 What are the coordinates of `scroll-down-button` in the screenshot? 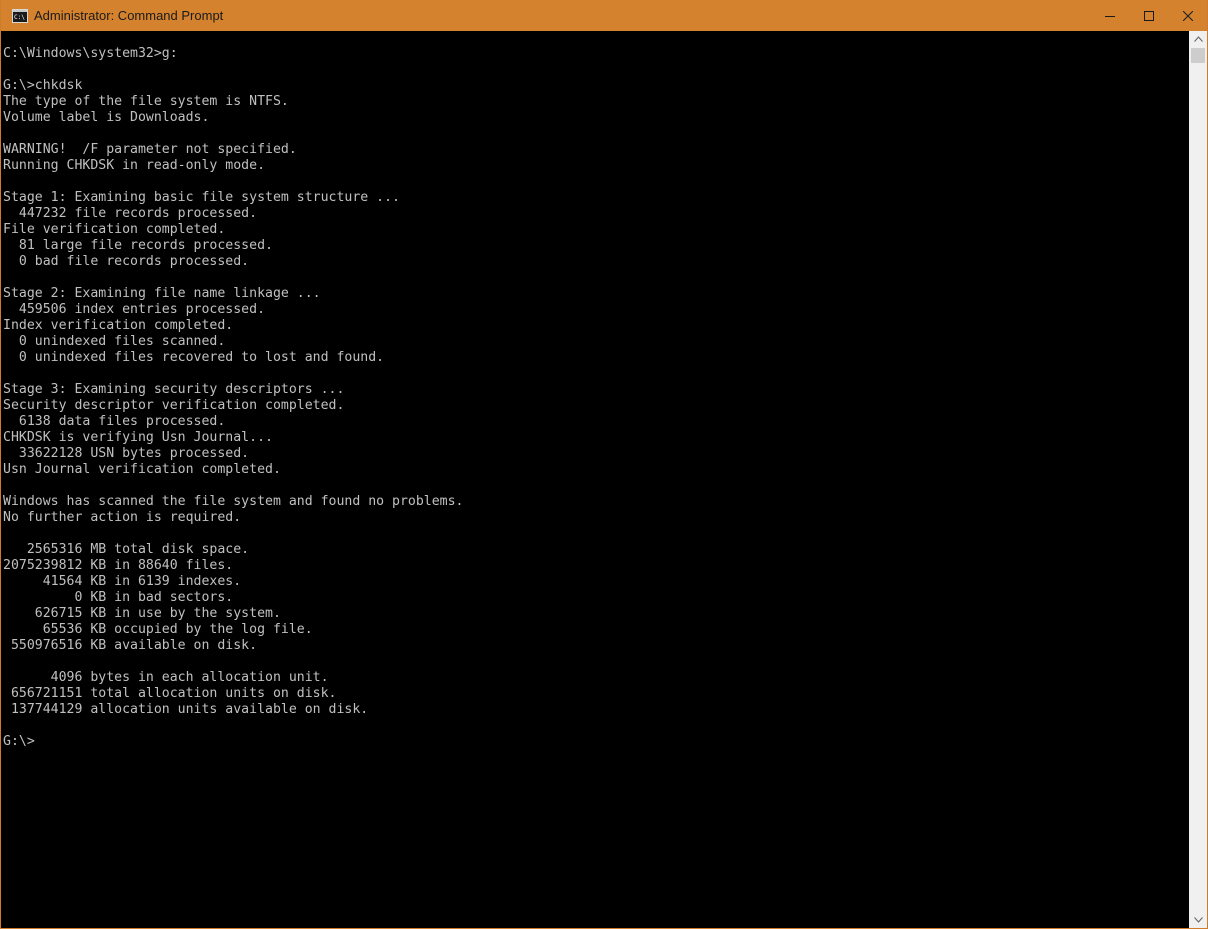 It's located at (1198, 920).